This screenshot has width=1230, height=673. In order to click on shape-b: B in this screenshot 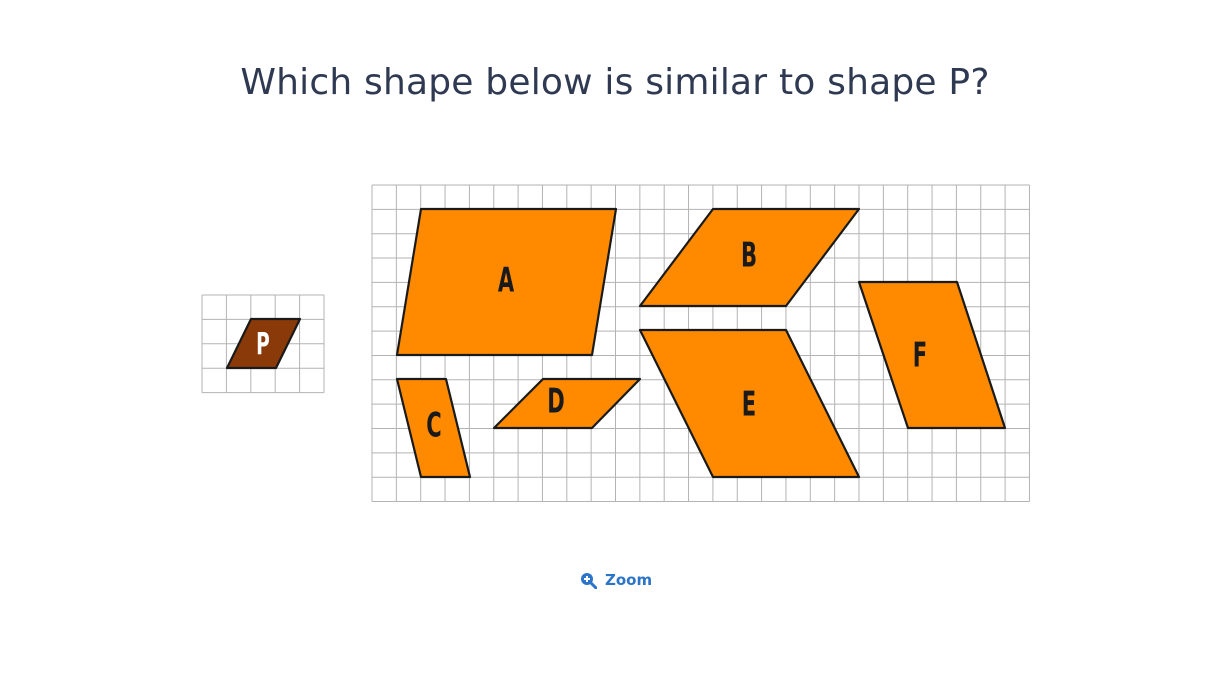, I will do `click(749, 257)`.